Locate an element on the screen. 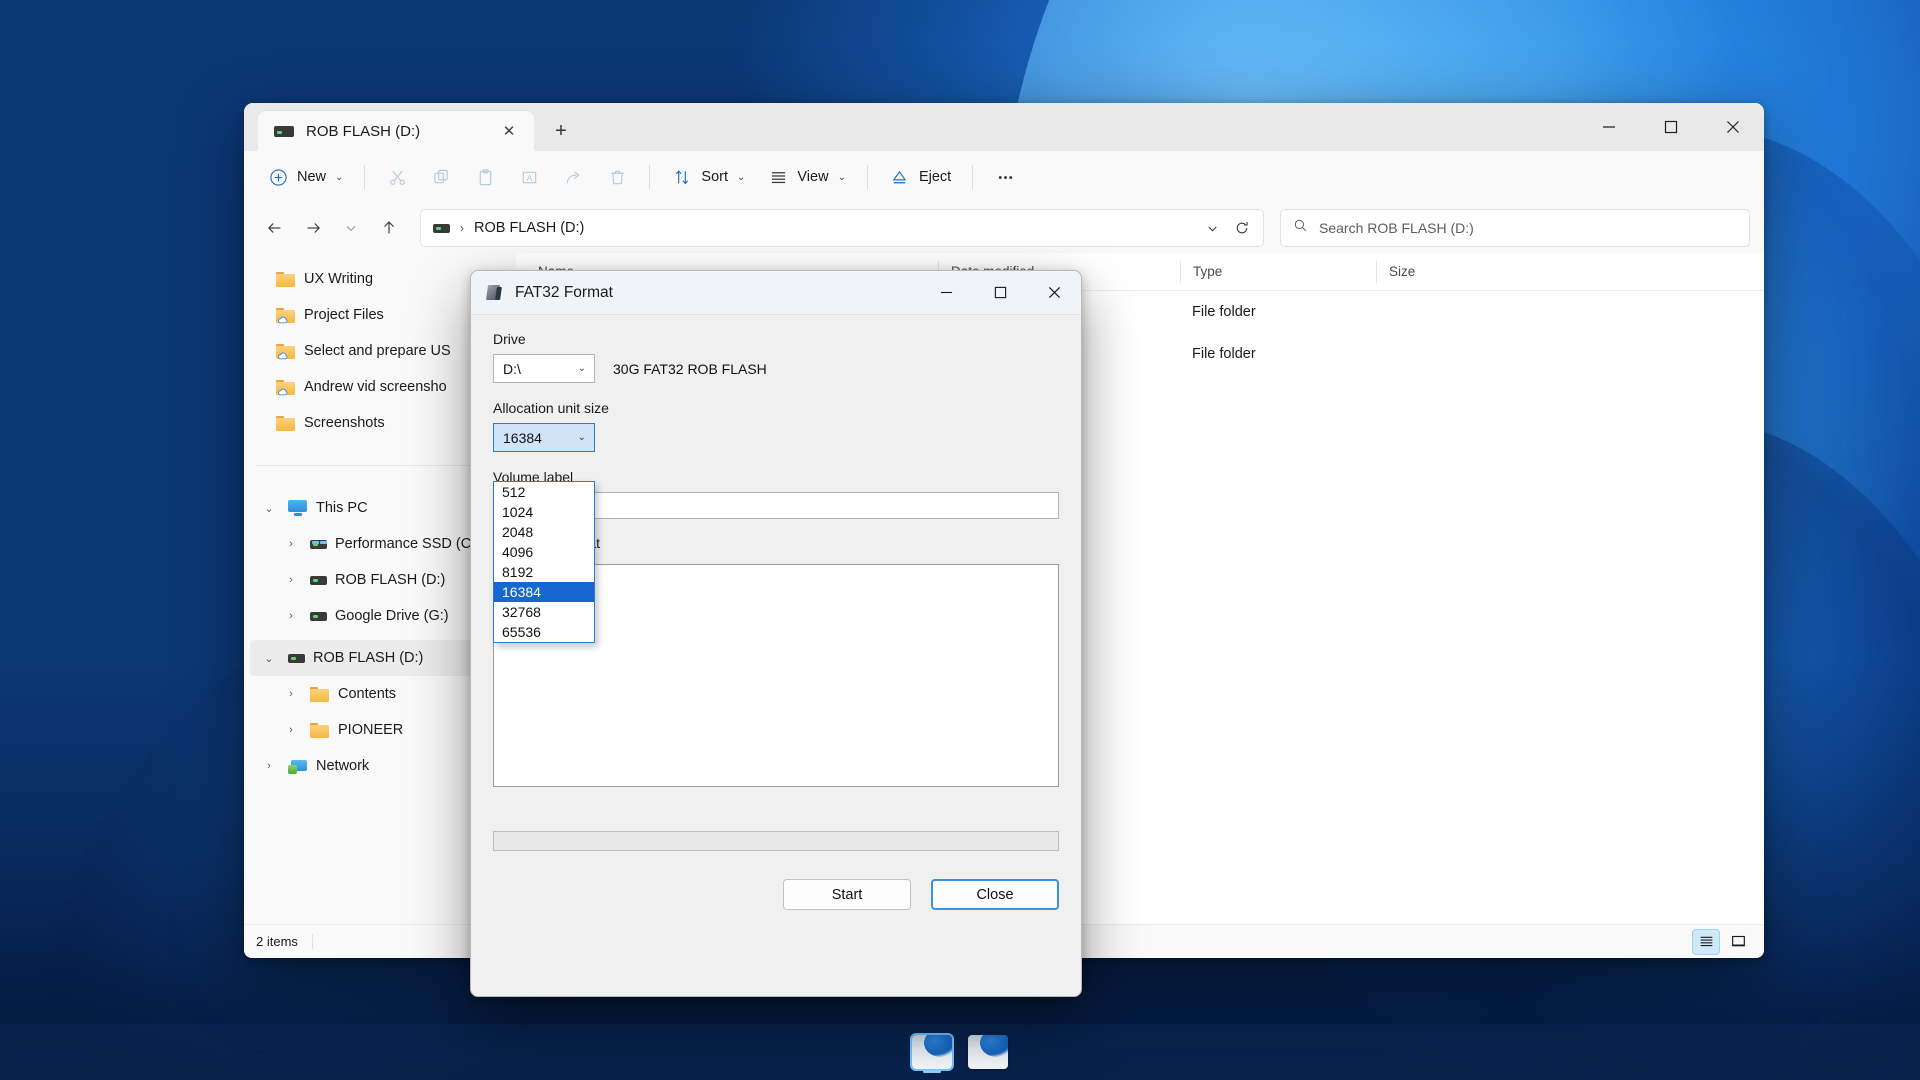 This screenshot has height=1080, width=1920. new-button: New ⌄ is located at coordinates (305, 177).